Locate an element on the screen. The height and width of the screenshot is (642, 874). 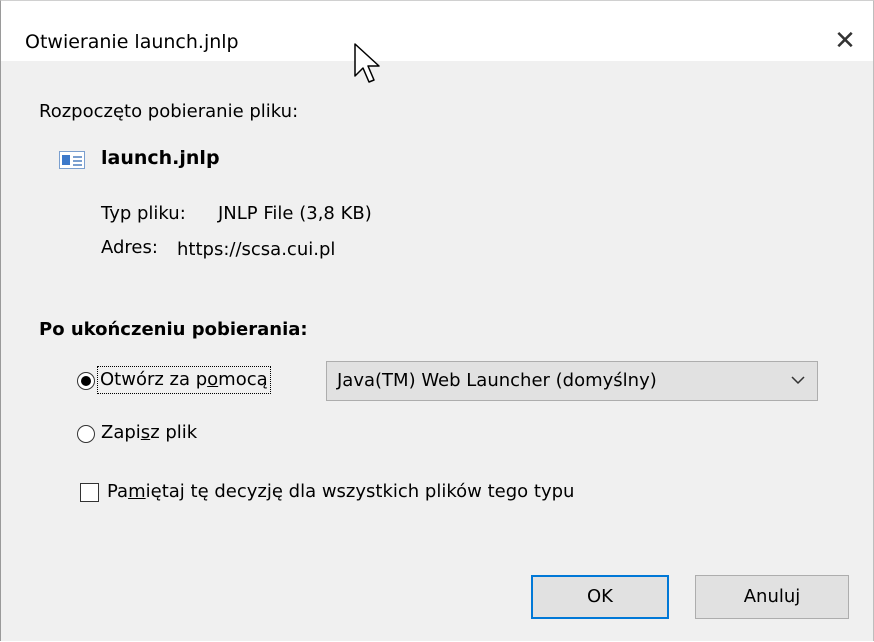
chevron-down-icon is located at coordinates (798, 380).